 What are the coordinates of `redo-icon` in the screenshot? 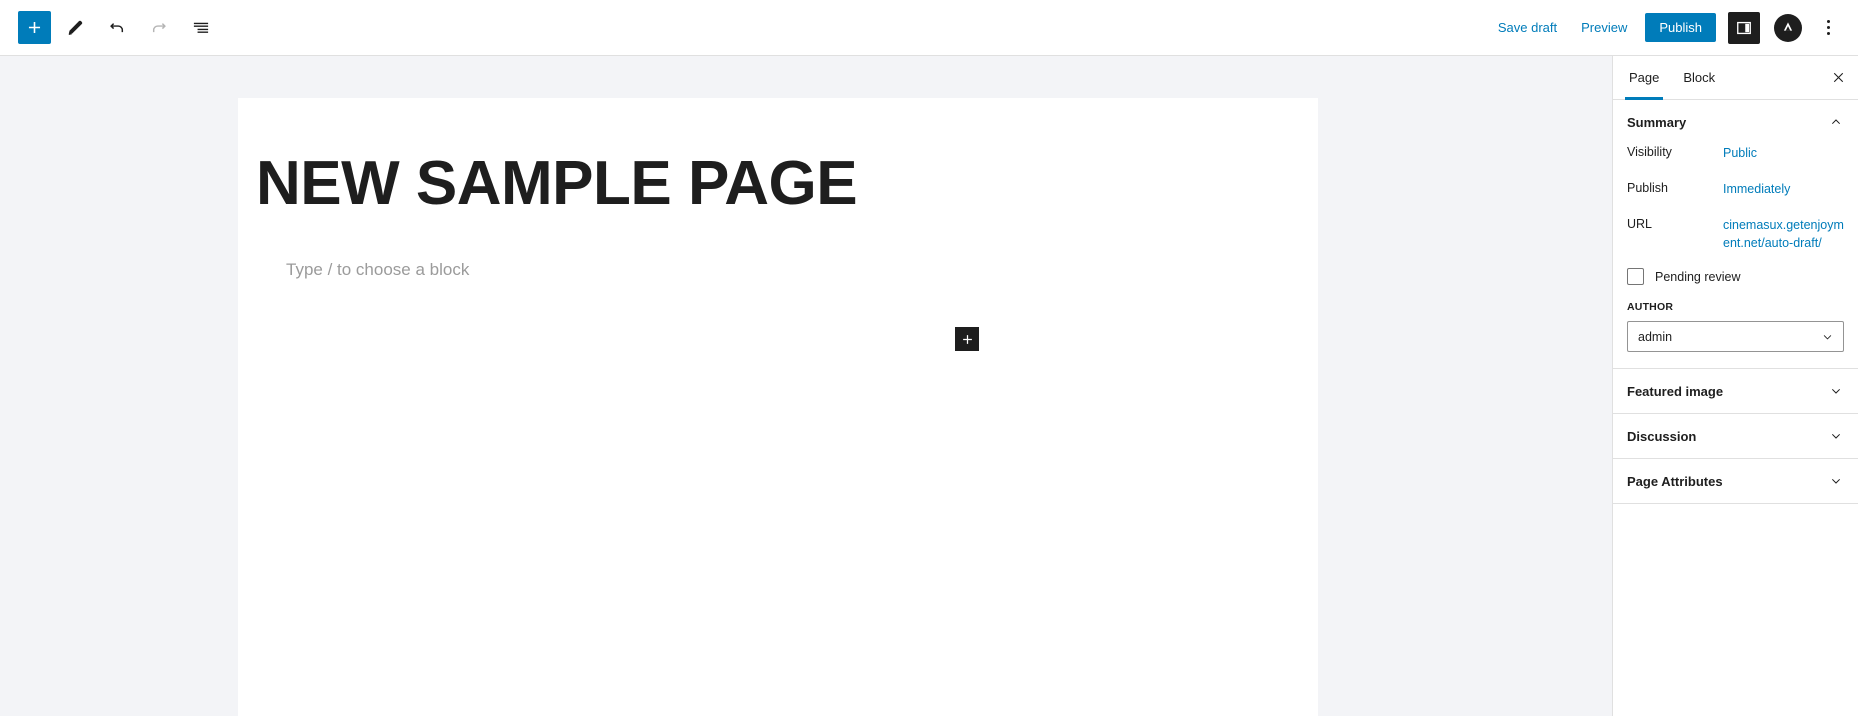 It's located at (159, 27).